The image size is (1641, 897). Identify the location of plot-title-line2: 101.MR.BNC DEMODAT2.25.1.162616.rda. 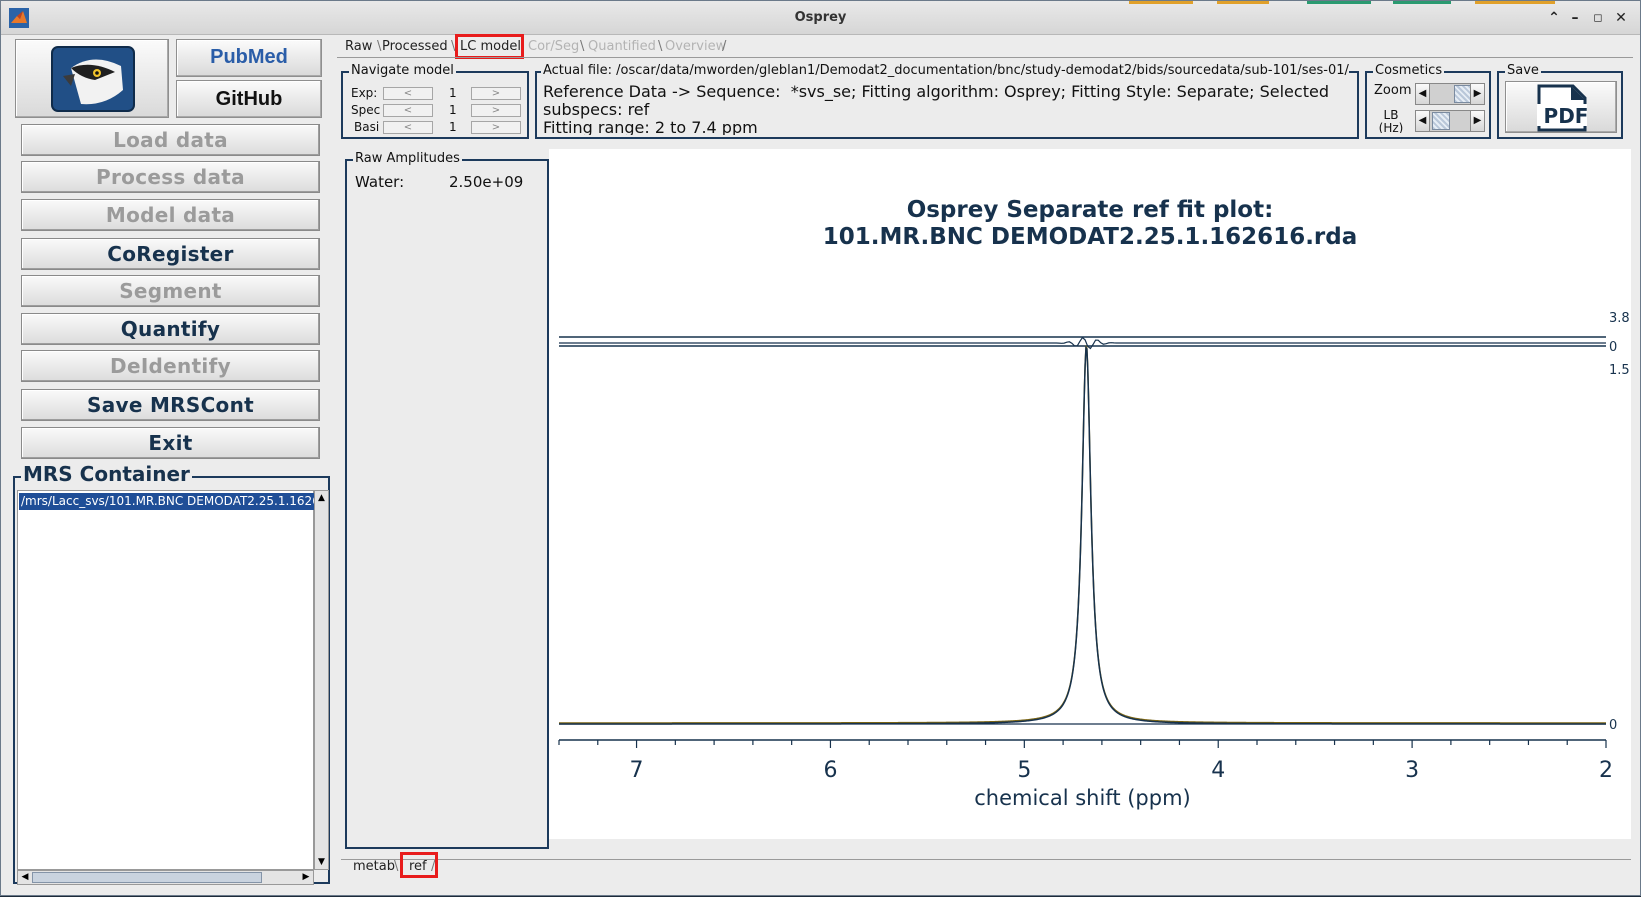
(1090, 237).